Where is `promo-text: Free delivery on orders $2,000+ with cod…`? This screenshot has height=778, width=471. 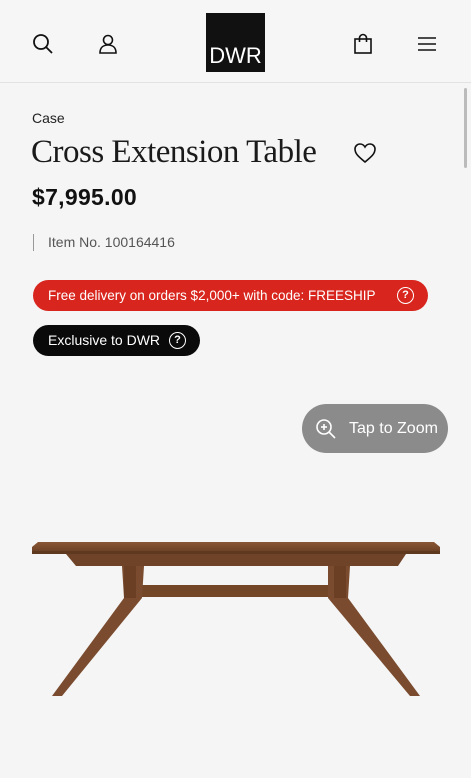 promo-text: Free delivery on orders $2,000+ with cod… is located at coordinates (212, 295).